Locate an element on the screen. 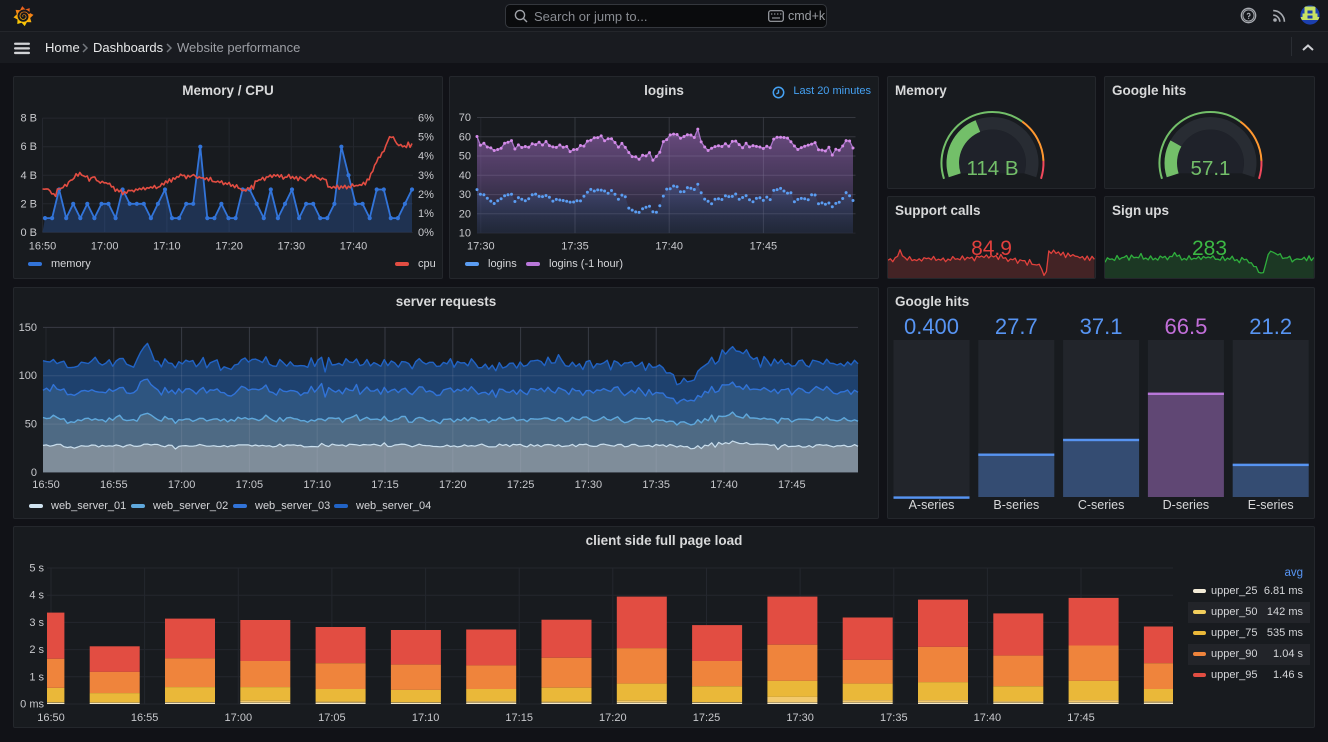 Image resolution: width=1328 pixels, height=742 pixels. svg-text: 1 s is located at coordinates (36, 677).